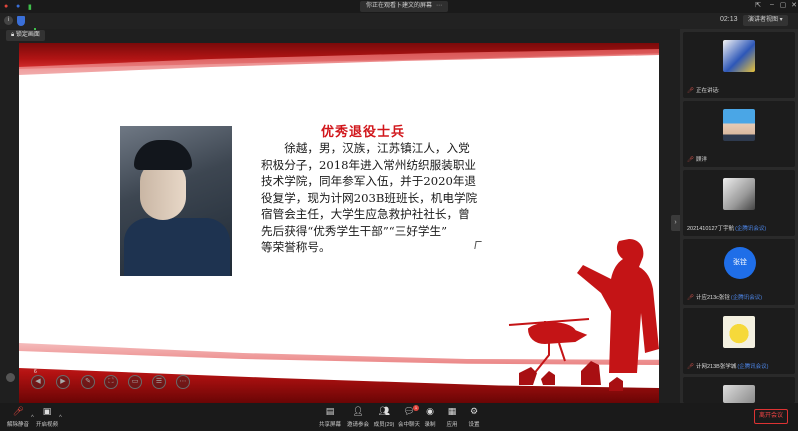 This screenshot has height=431, width=798. What do you see at coordinates (354, 230) in the screenshot?
I see `slide-line: 先后获得“优秀学生干部”“三好学生”` at bounding box center [354, 230].